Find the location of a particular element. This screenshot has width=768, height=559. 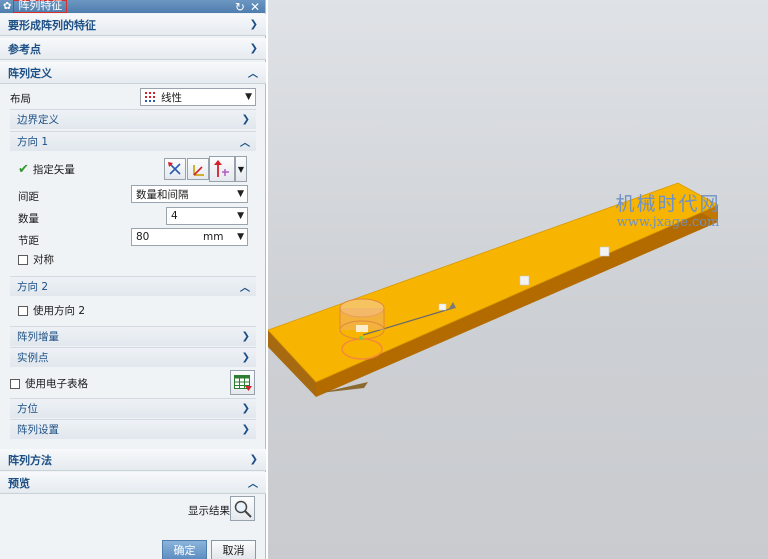

subsection-direction1: 方向 1 ︿ is located at coordinates (133, 141).